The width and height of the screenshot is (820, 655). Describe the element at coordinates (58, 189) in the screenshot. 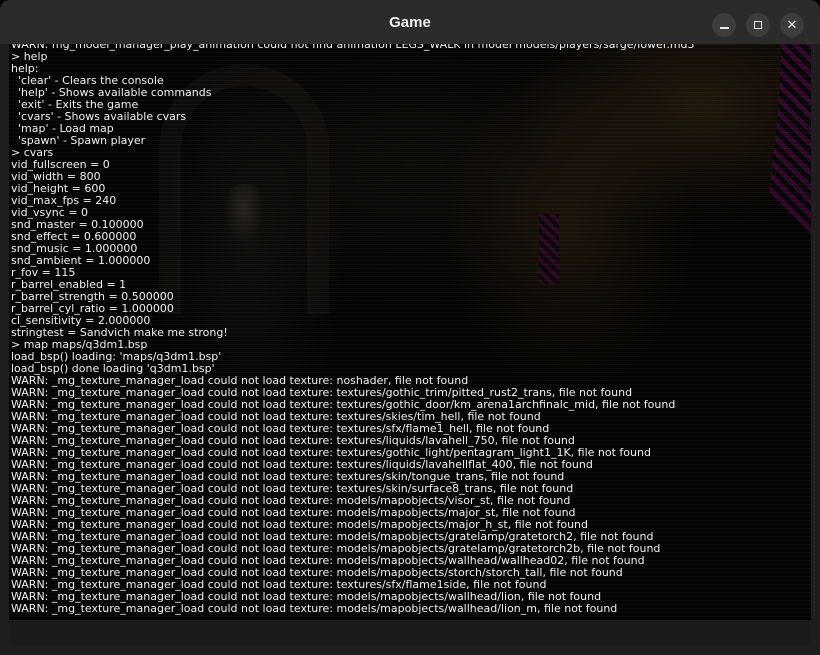

I see `console-line: vid_height = 600` at that location.